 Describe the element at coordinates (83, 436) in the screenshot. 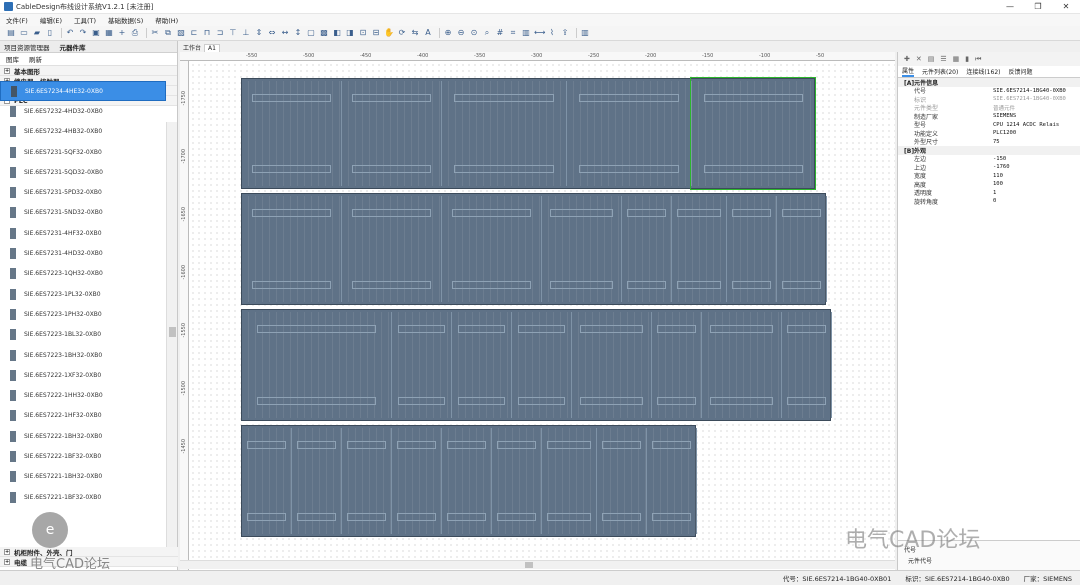

I see `list-item: SIE.6ES7222-1BH32-0XB0` at that location.